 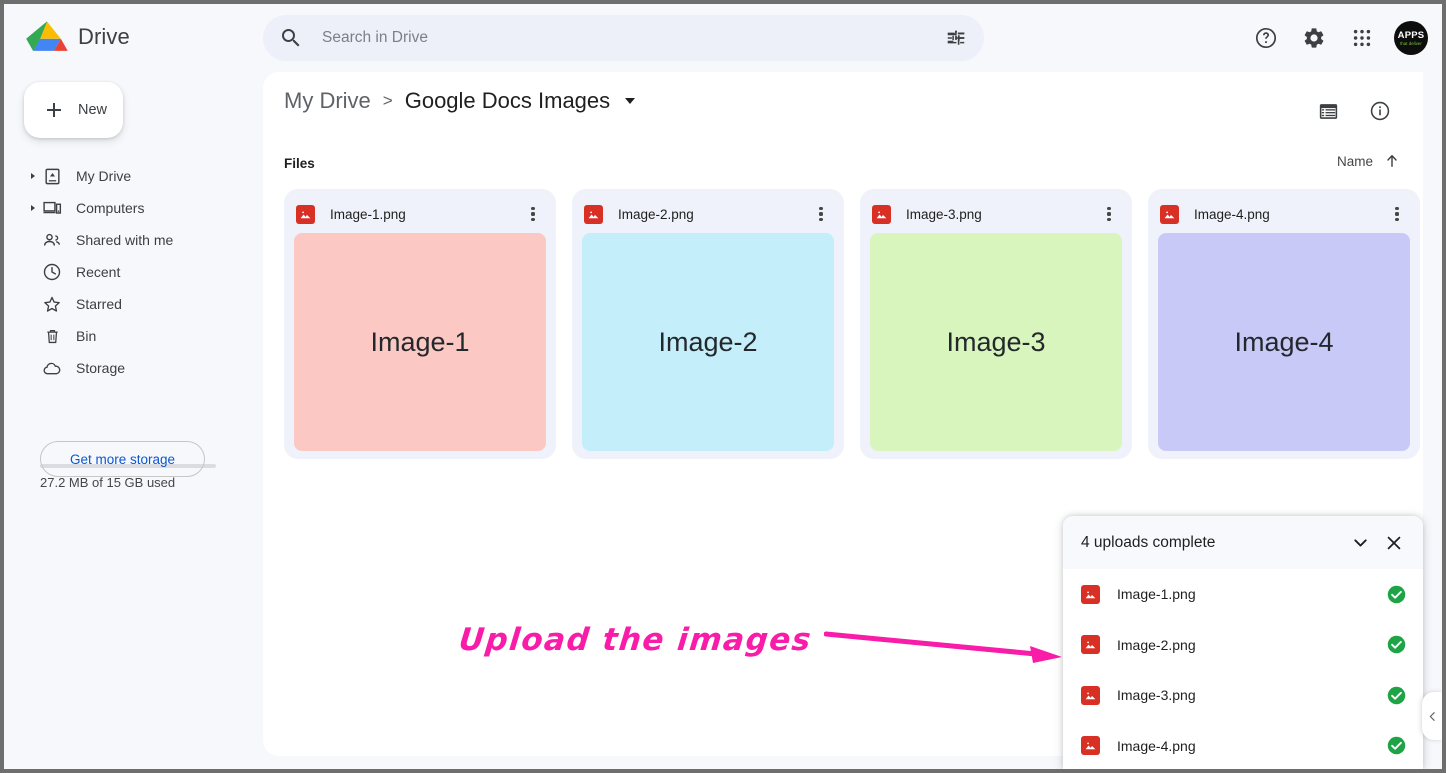 I want to click on list-view-button, so click(x=1328, y=111).